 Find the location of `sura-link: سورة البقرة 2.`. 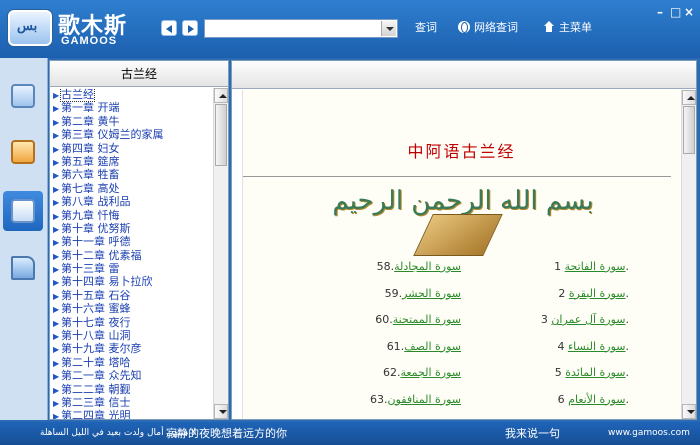

sura-link: سورة البقرة 2. is located at coordinates (593, 293).